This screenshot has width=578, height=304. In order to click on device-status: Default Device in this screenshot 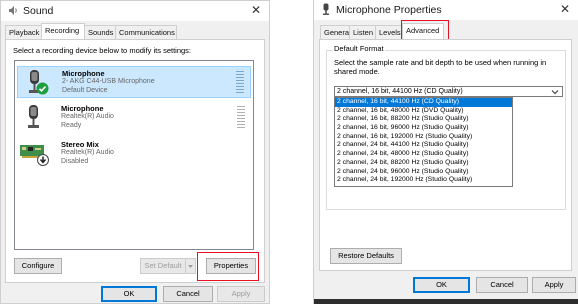, I will do `click(85, 90)`.